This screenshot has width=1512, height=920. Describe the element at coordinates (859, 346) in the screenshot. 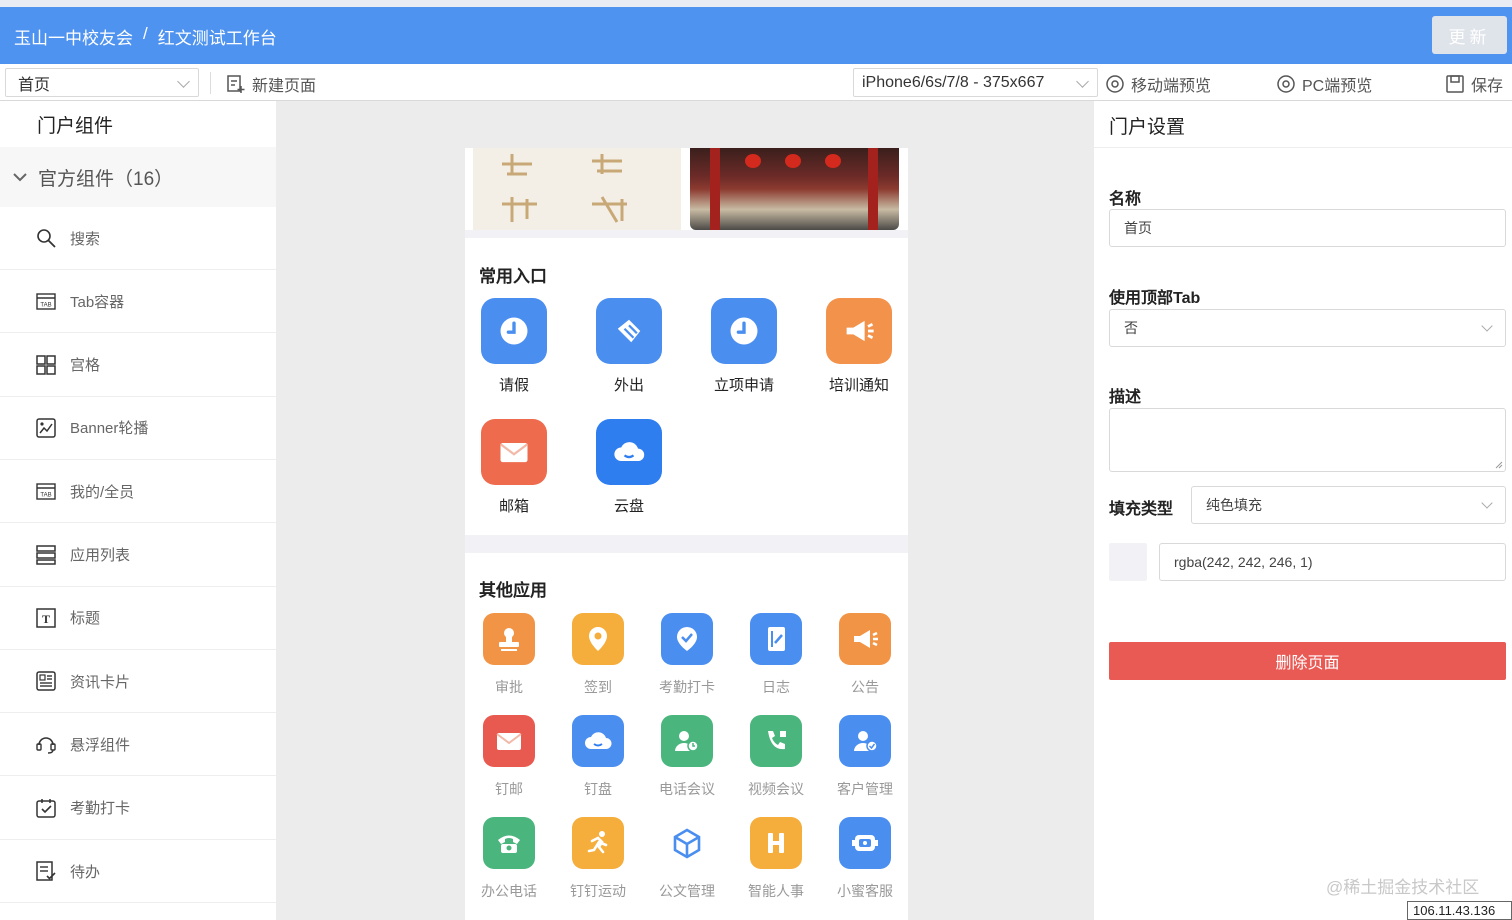

I see `common-app-3: 培训通知` at that location.